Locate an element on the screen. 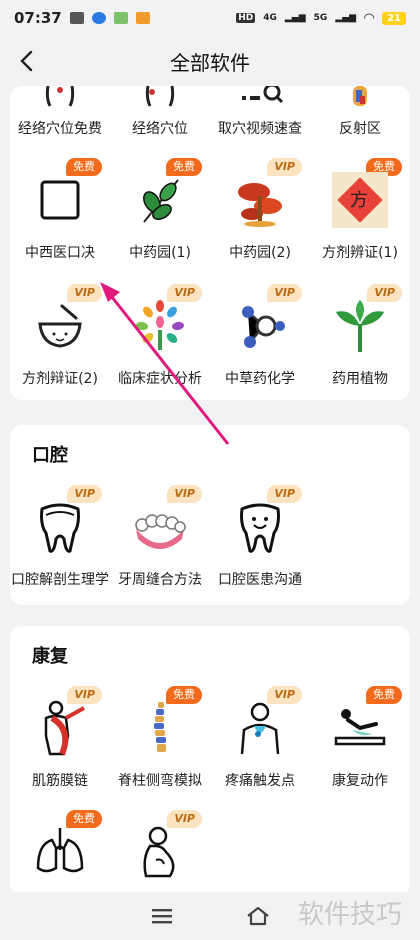  video-search-icon is located at coordinates (263, 95).